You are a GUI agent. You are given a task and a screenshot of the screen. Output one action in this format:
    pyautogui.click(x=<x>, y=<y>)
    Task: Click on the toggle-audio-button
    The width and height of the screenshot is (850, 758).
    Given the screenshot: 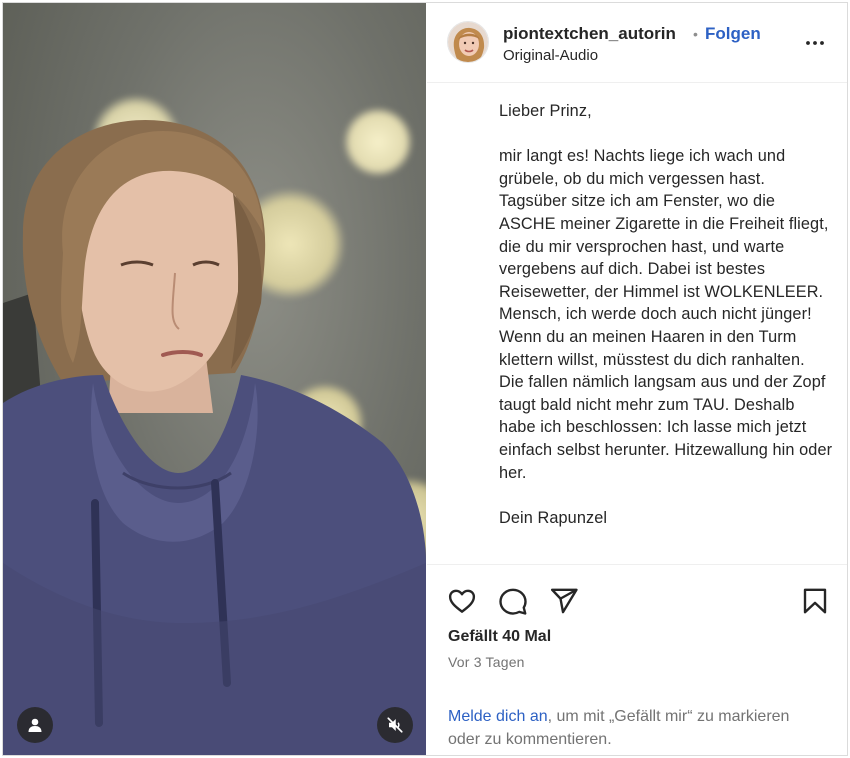 What is the action you would take?
    pyautogui.click(x=395, y=725)
    